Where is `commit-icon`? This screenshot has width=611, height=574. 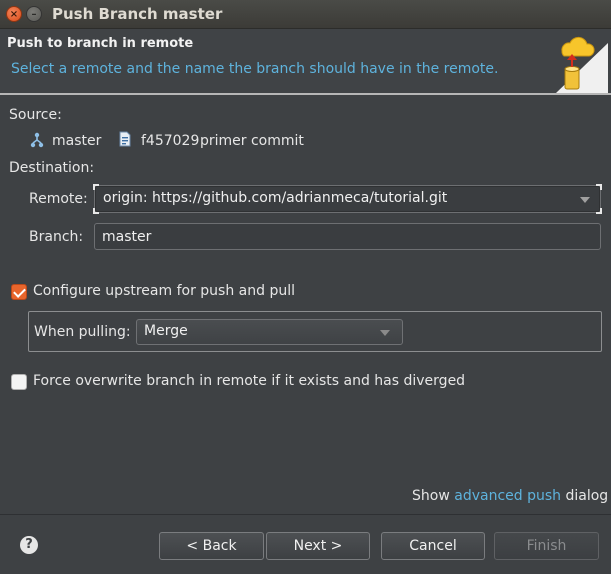 commit-icon is located at coordinates (125, 139).